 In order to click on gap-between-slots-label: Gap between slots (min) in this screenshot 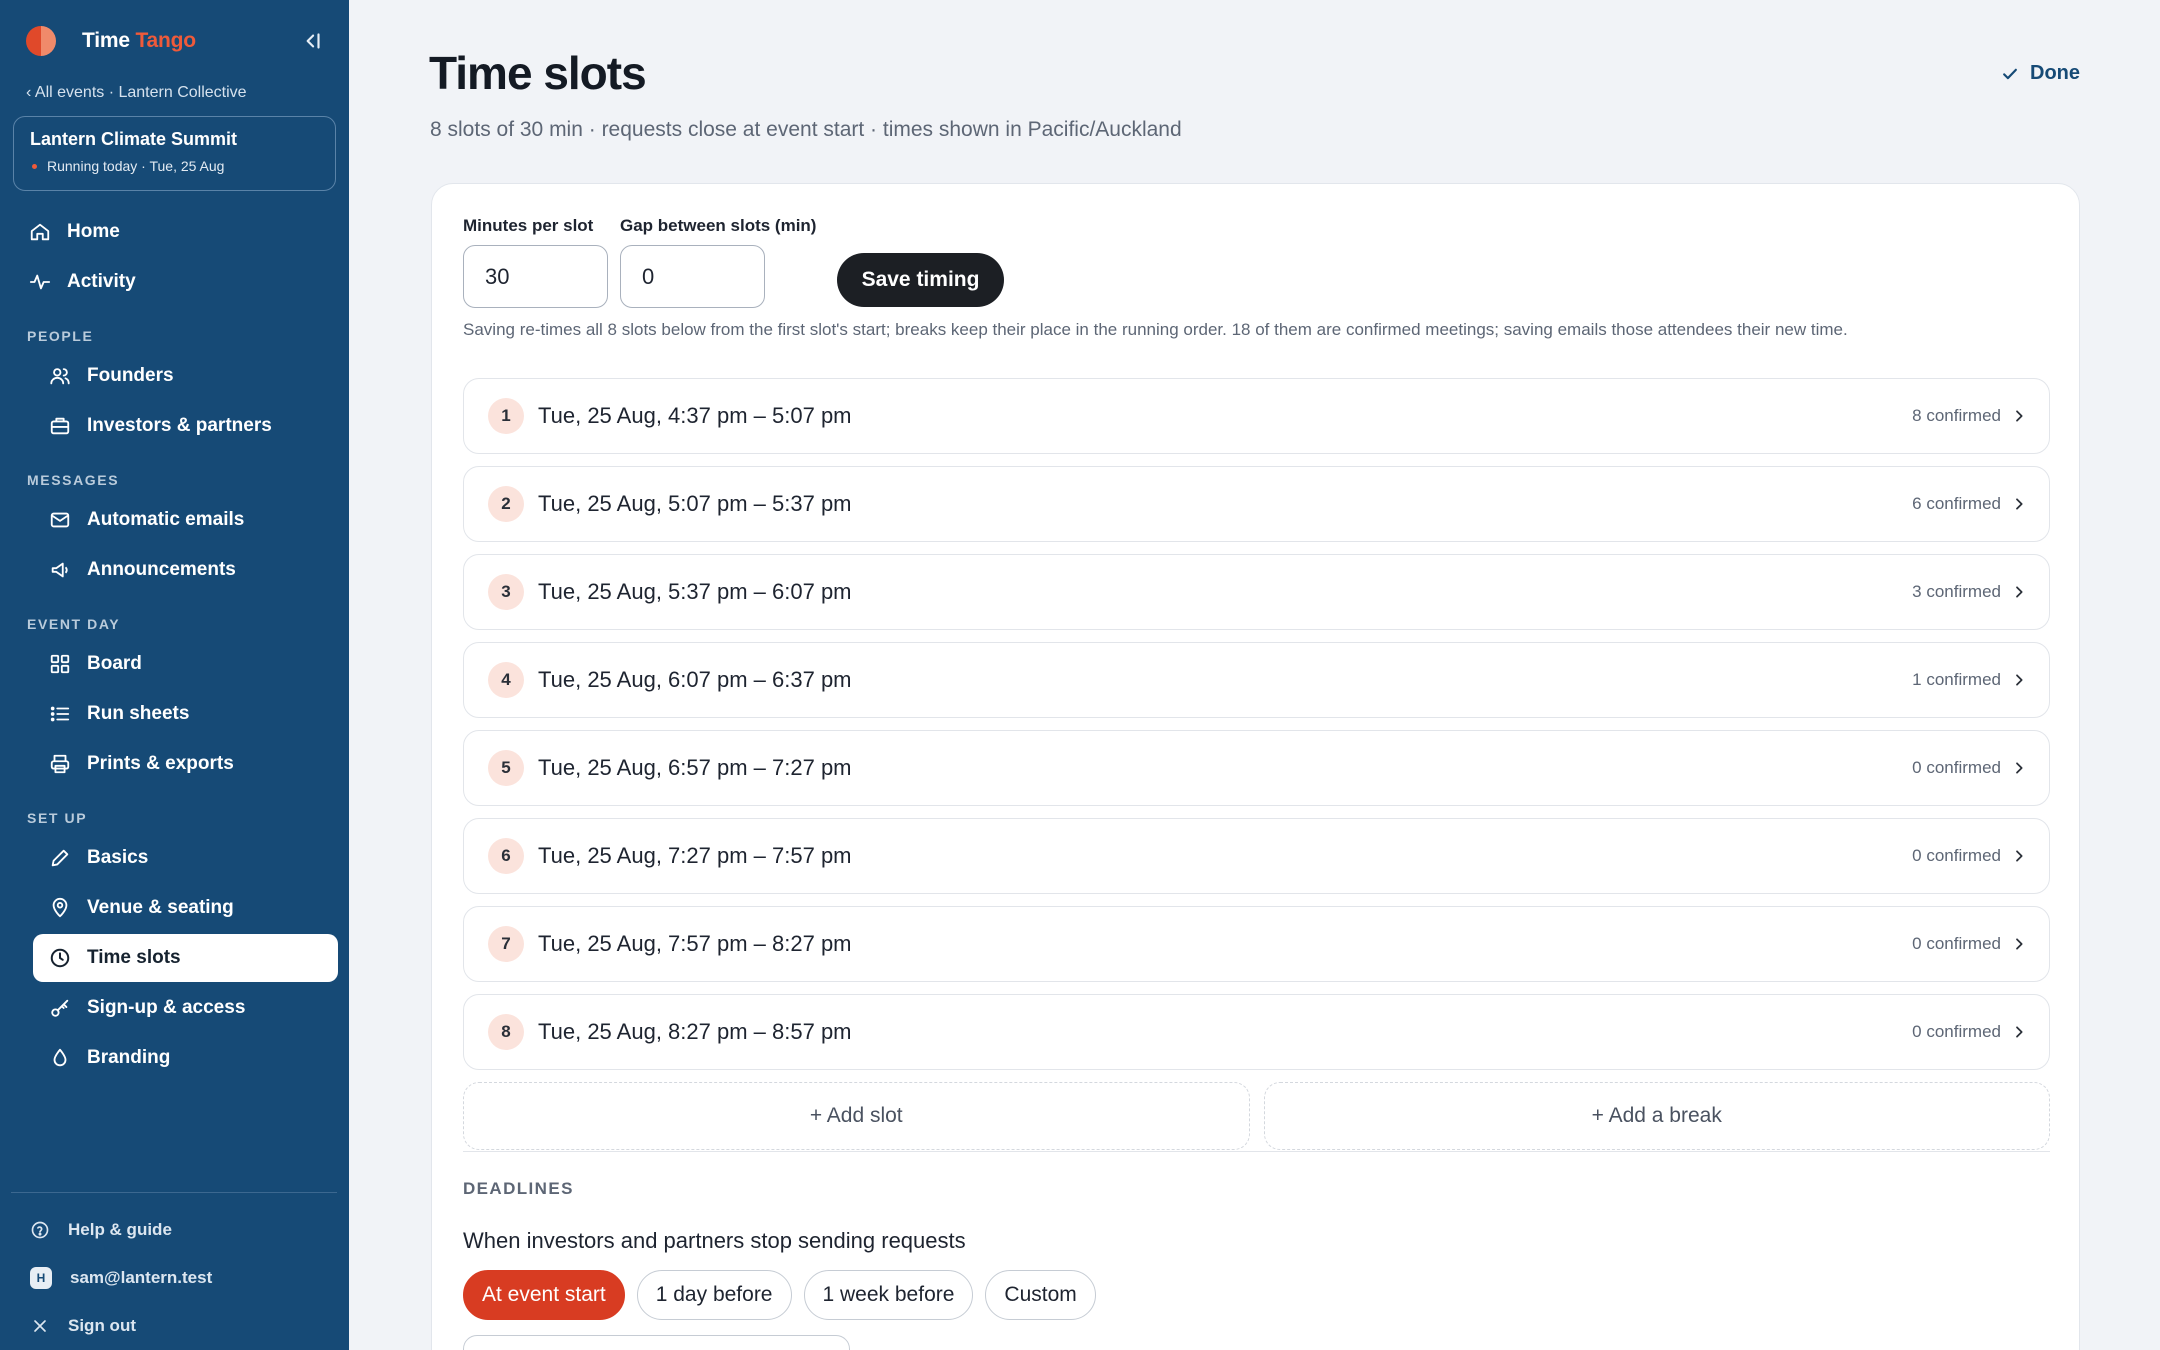, I will do `click(718, 225)`.